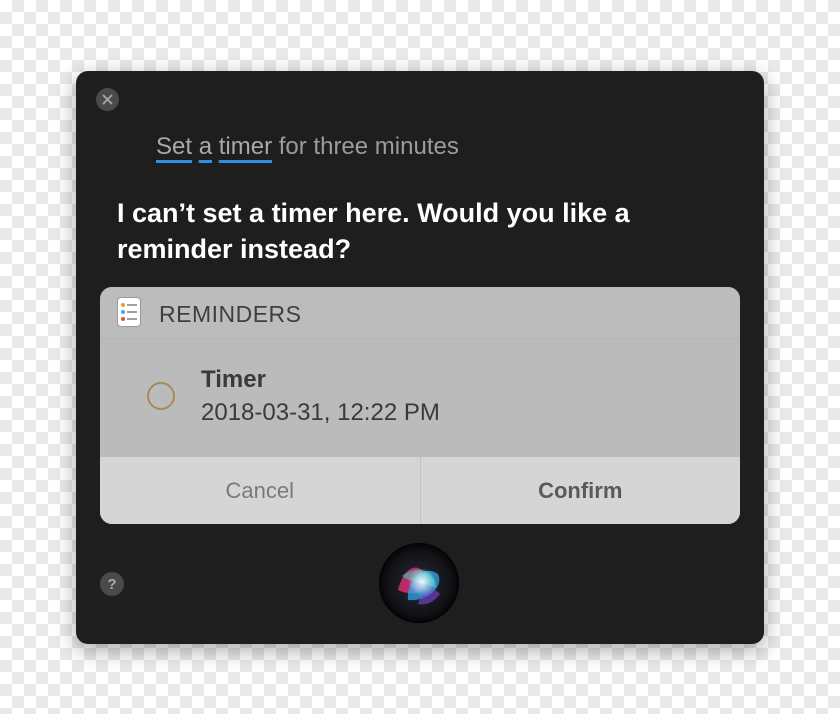 The image size is (840, 714). Describe the element at coordinates (161, 396) in the screenshot. I see `reminder-checkbox` at that location.